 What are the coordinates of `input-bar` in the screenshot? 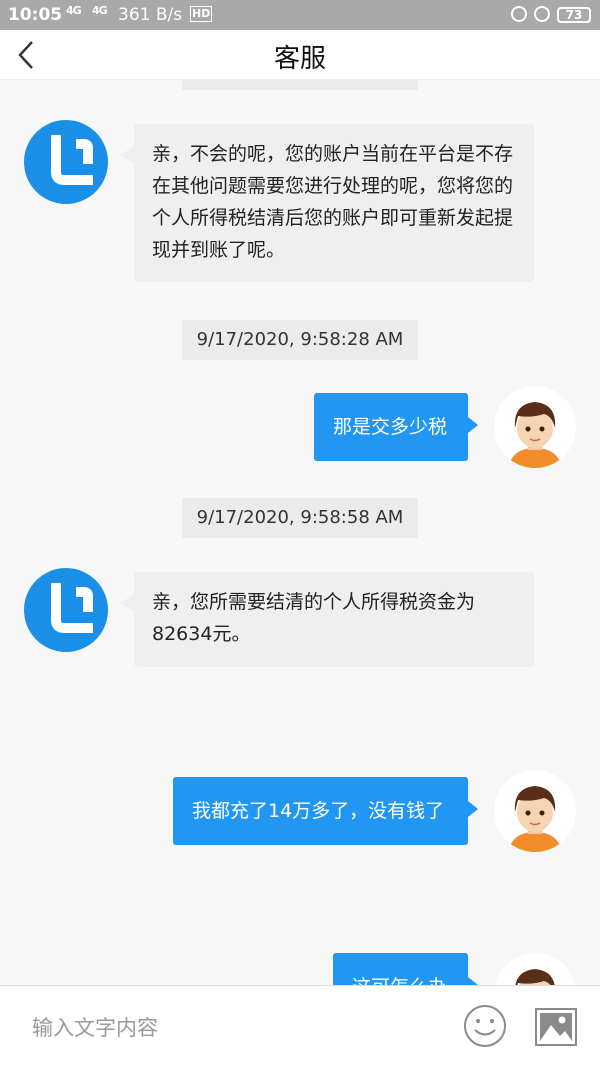 It's located at (300, 1026).